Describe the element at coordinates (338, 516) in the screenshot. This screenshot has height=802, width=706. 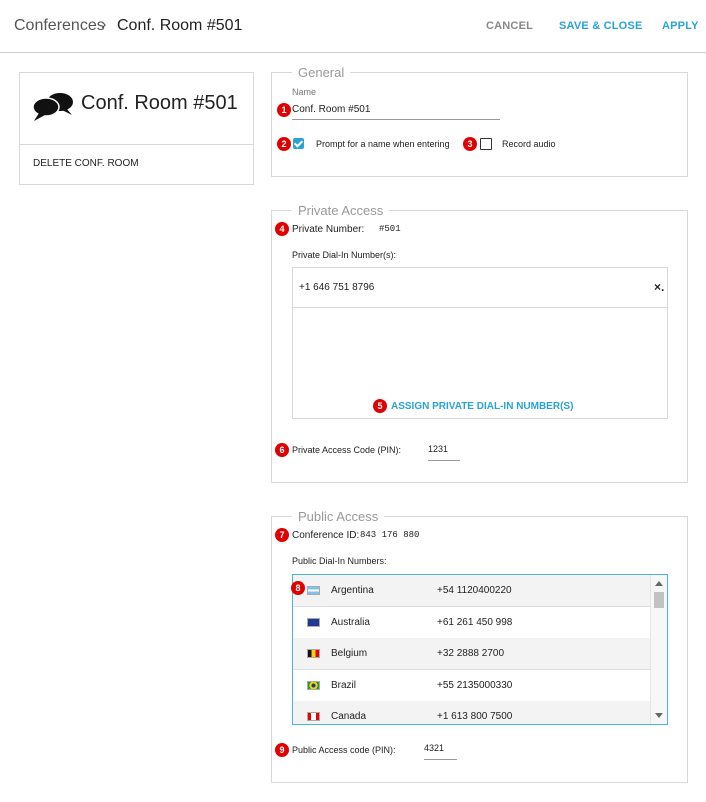
I see `public-access-title: Public Access` at that location.